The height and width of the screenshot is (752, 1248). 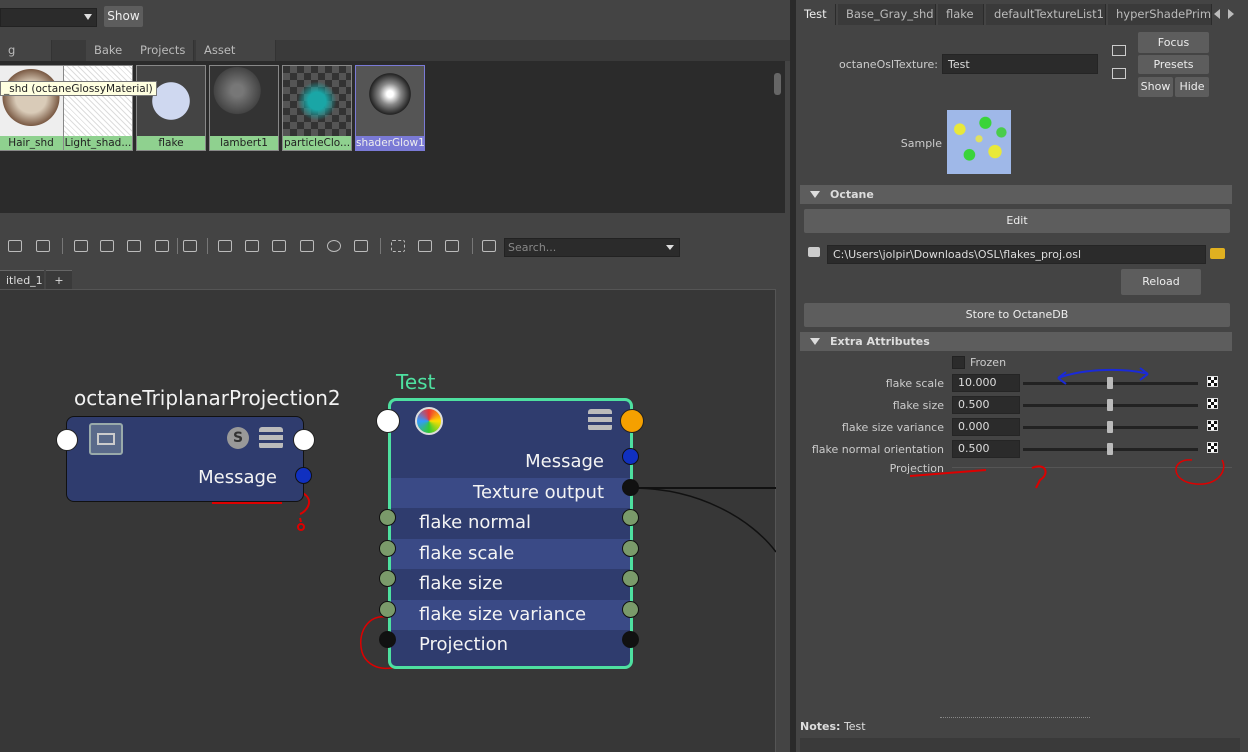 I want to click on tab-untitled: itled_1, so click(x=22, y=279).